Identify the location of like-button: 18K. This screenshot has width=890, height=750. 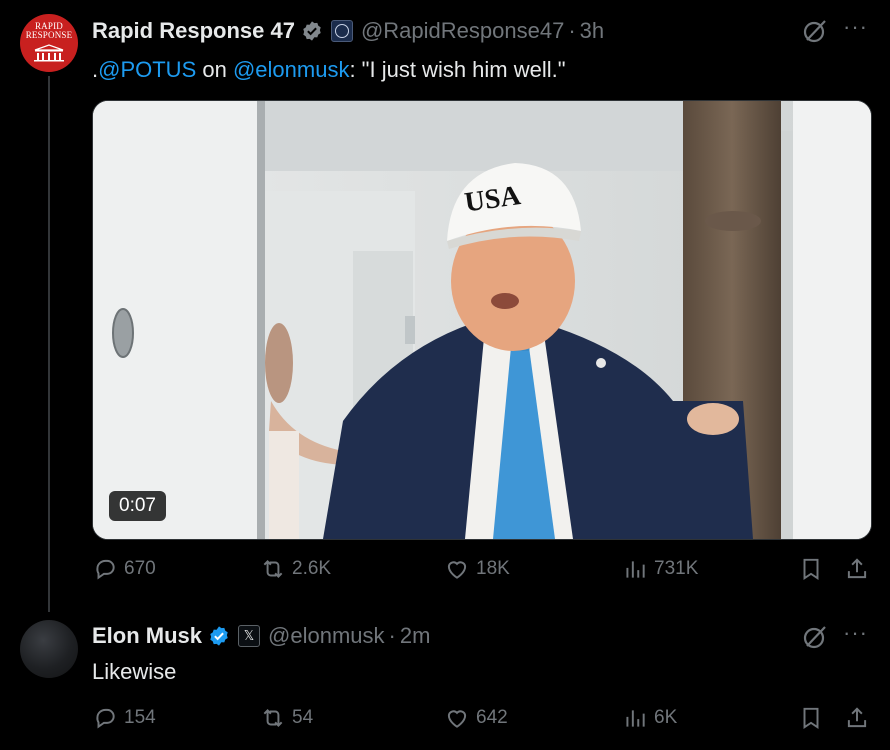
(477, 569).